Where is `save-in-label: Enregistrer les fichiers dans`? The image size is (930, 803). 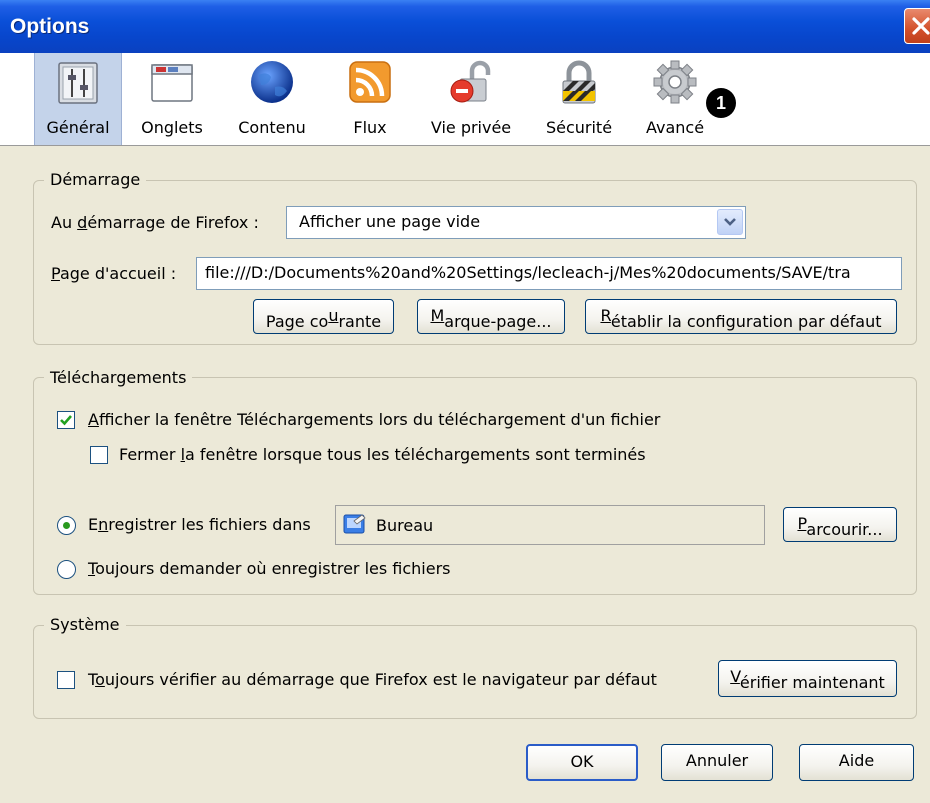 save-in-label: Enregistrer les fichiers dans is located at coordinates (199, 524).